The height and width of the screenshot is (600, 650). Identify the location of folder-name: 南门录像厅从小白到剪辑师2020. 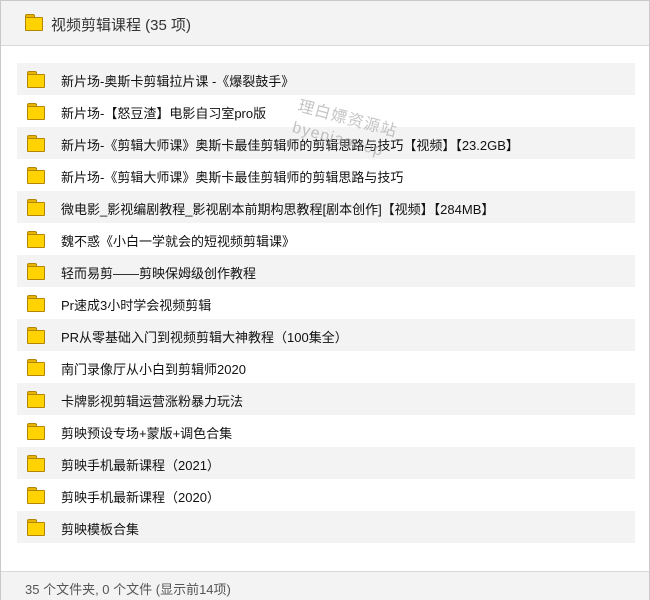
(153, 369).